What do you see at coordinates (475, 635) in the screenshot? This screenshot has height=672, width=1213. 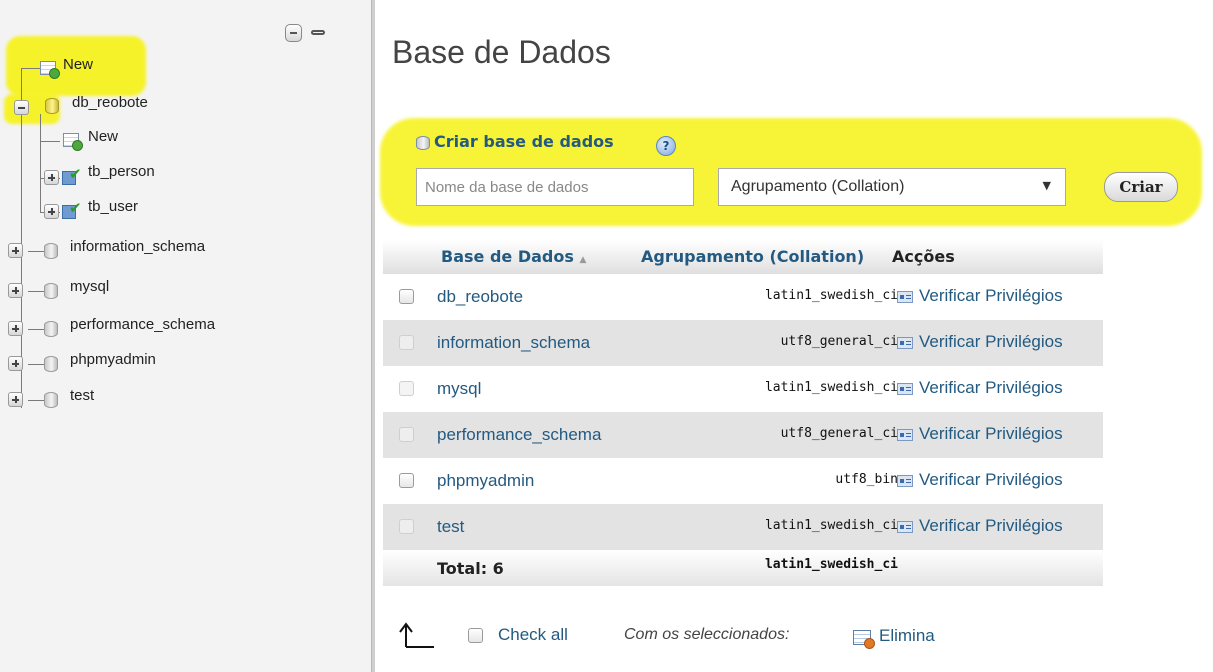 I see `check-all-checkbox` at bounding box center [475, 635].